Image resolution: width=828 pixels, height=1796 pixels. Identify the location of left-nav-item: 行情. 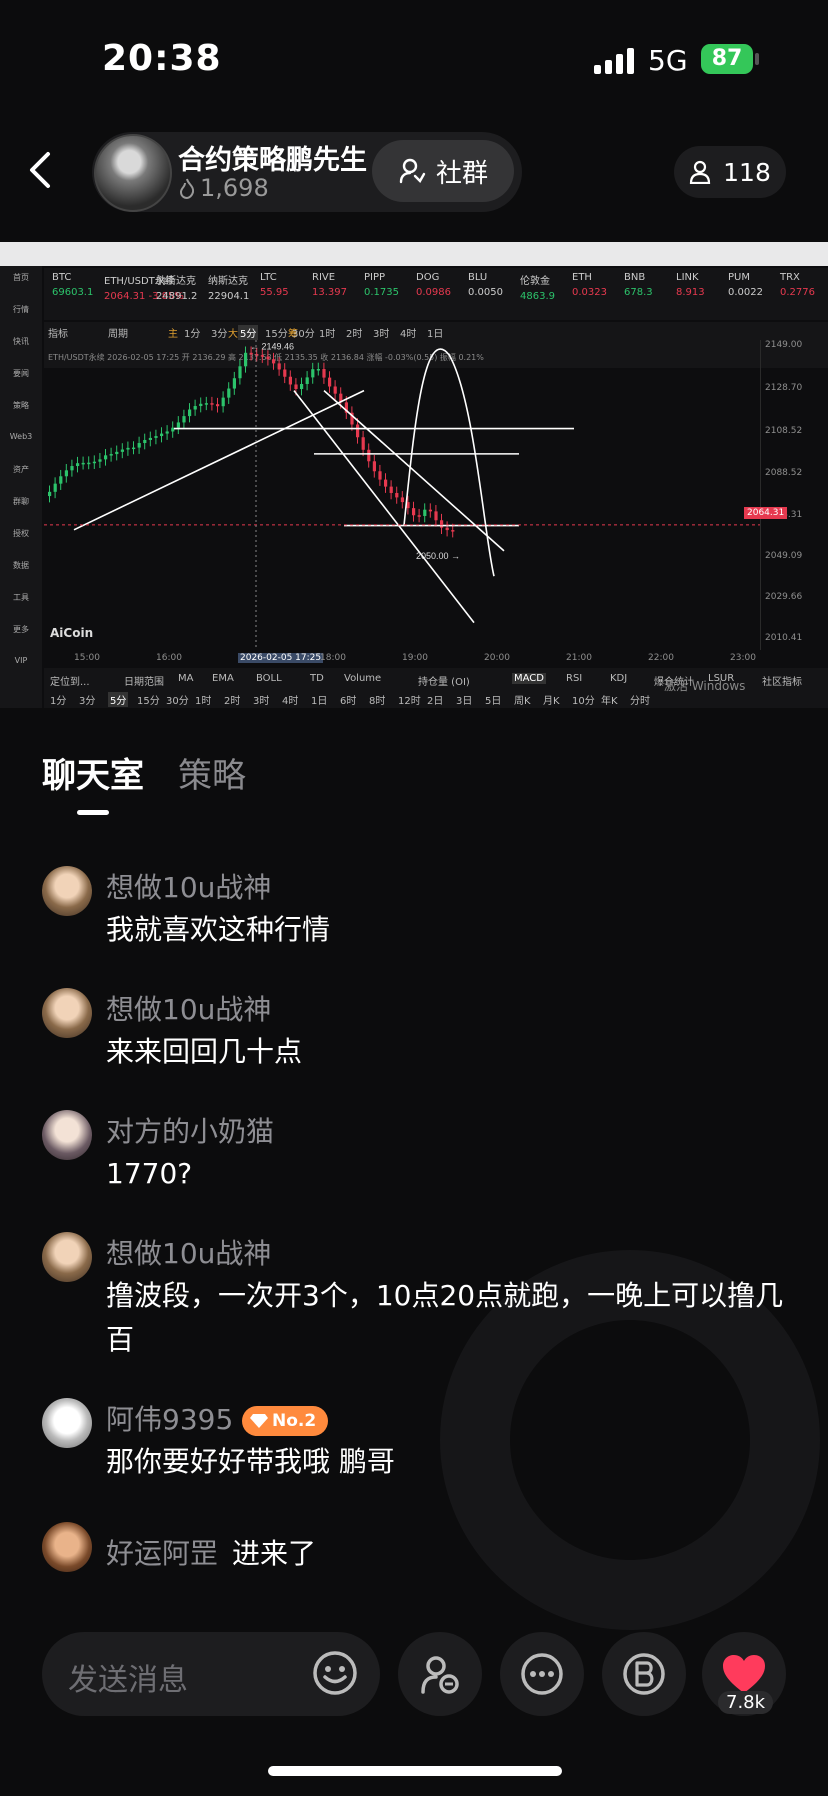
(21, 309).